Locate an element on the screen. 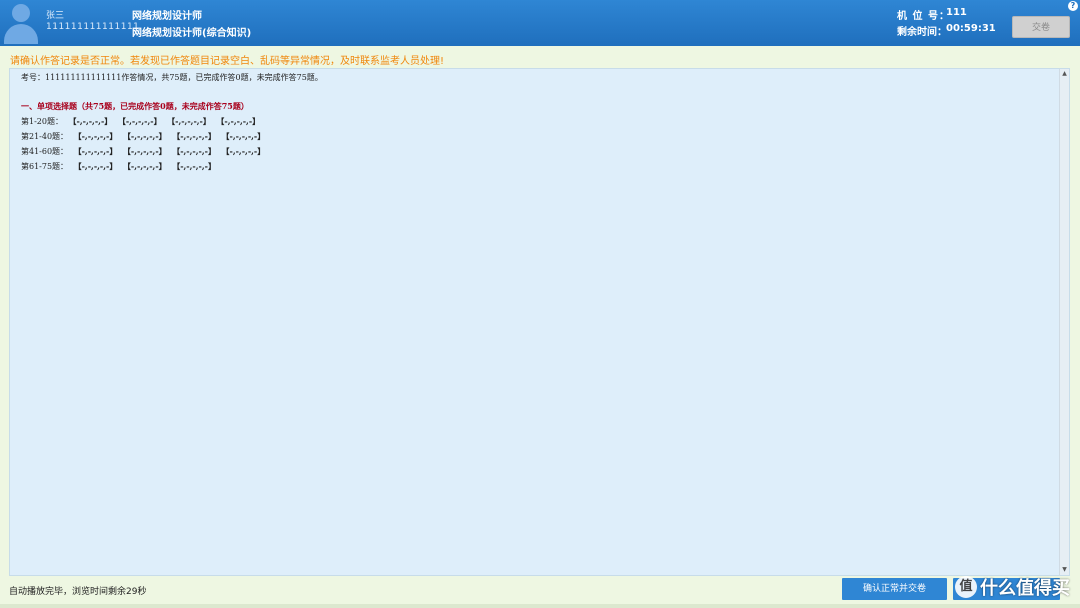 Image resolution: width=1080 pixels, height=608 pixels. watermark-logo-icon: 值 is located at coordinates (966, 587).